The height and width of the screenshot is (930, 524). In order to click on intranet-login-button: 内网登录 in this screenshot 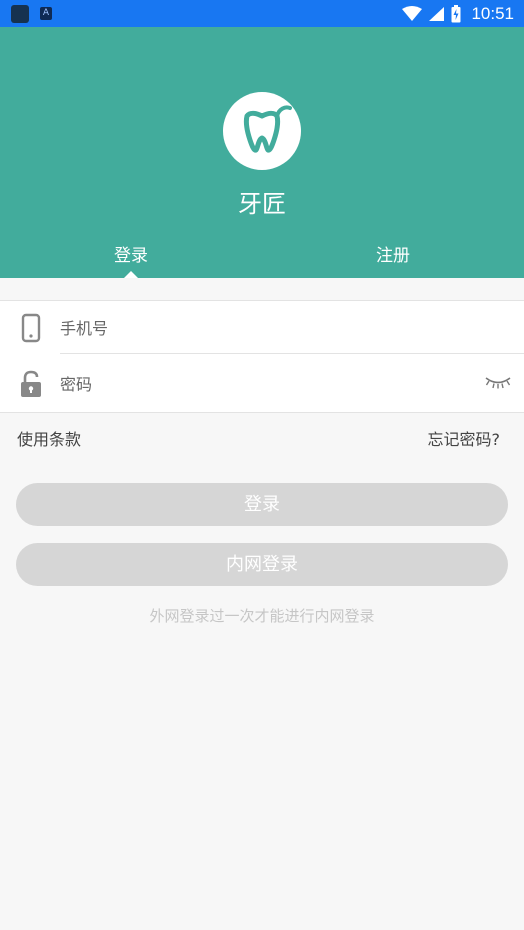, I will do `click(262, 564)`.